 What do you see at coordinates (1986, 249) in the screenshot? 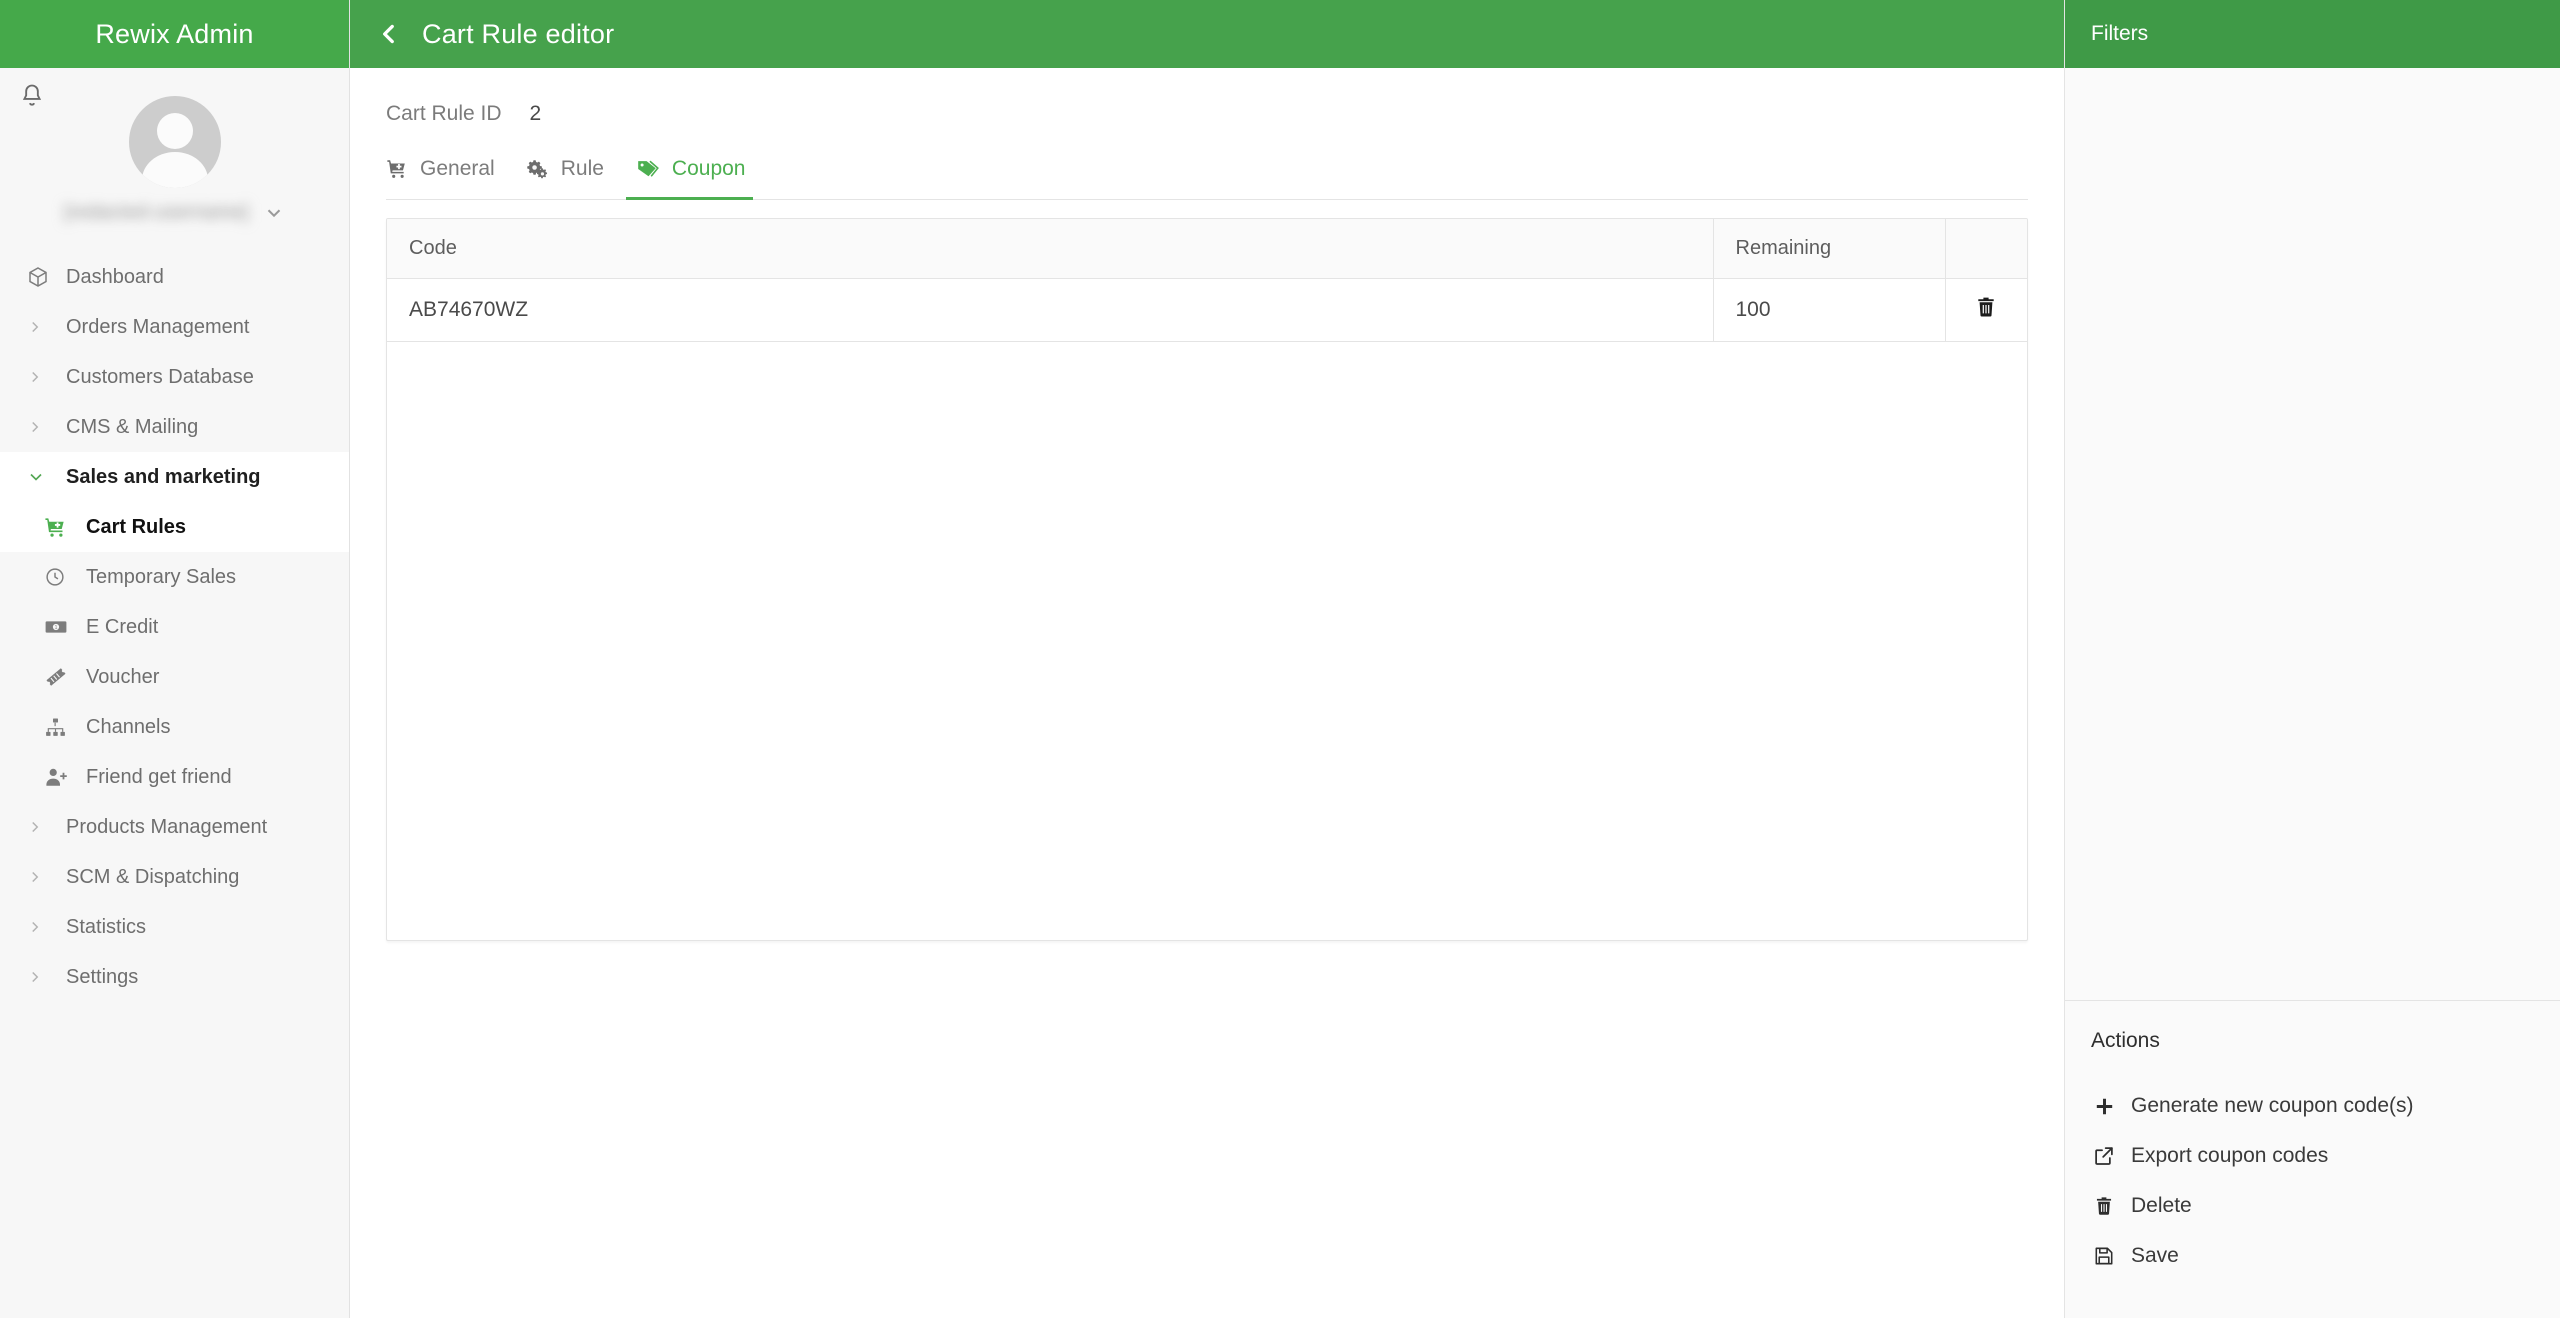
I see `column-header-actions` at bounding box center [1986, 249].